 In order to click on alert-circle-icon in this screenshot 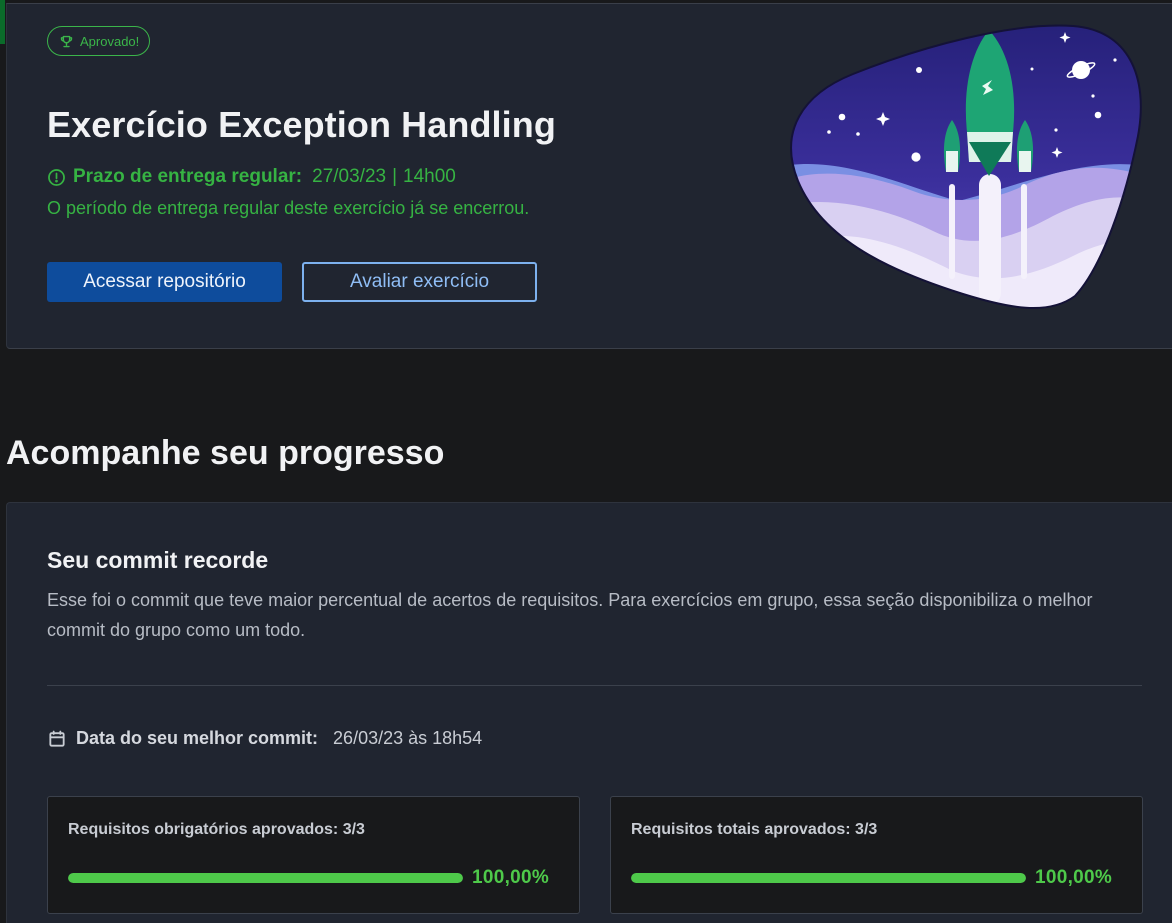, I will do `click(56, 177)`.